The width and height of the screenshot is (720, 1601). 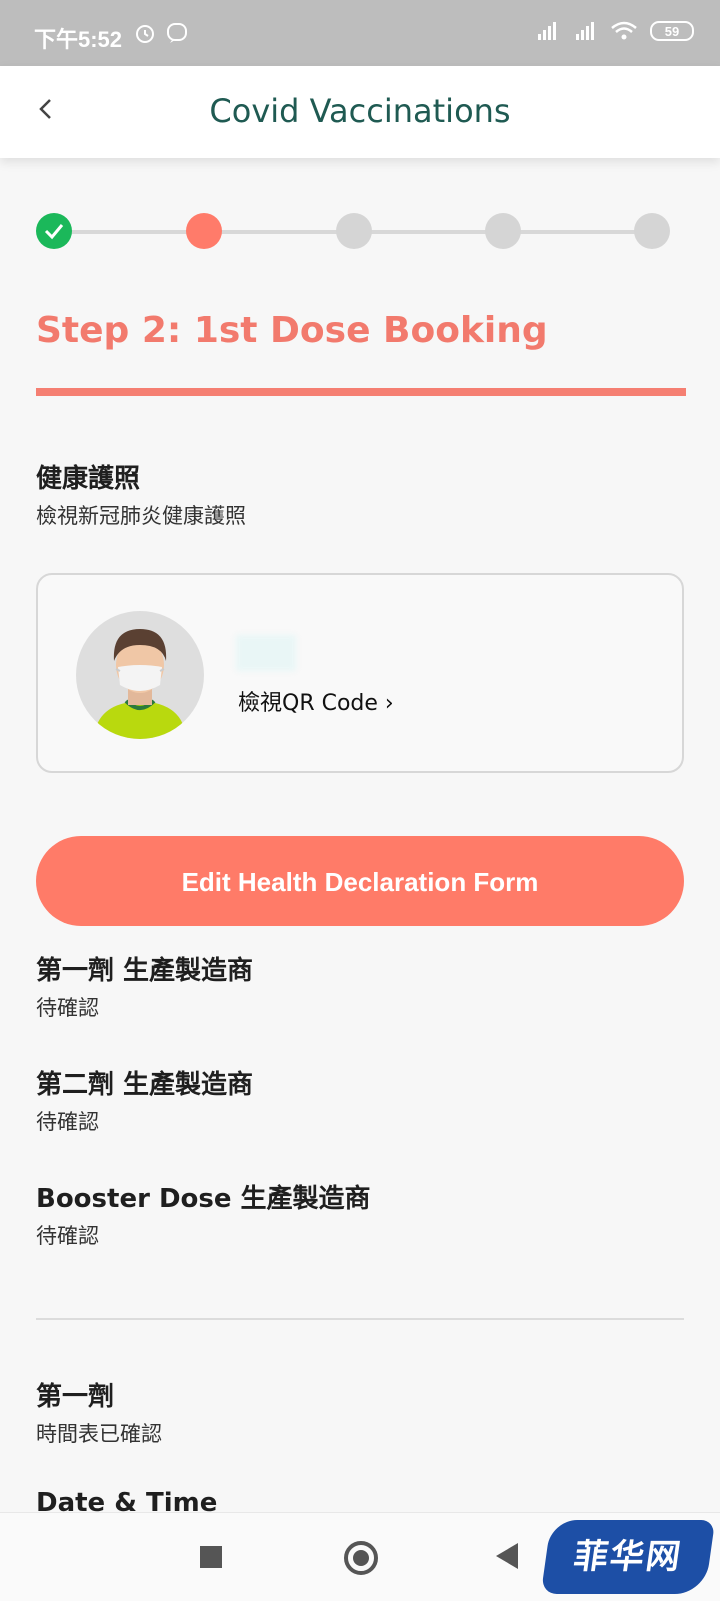 I want to click on masked-person-icon, so click(x=140, y=684).